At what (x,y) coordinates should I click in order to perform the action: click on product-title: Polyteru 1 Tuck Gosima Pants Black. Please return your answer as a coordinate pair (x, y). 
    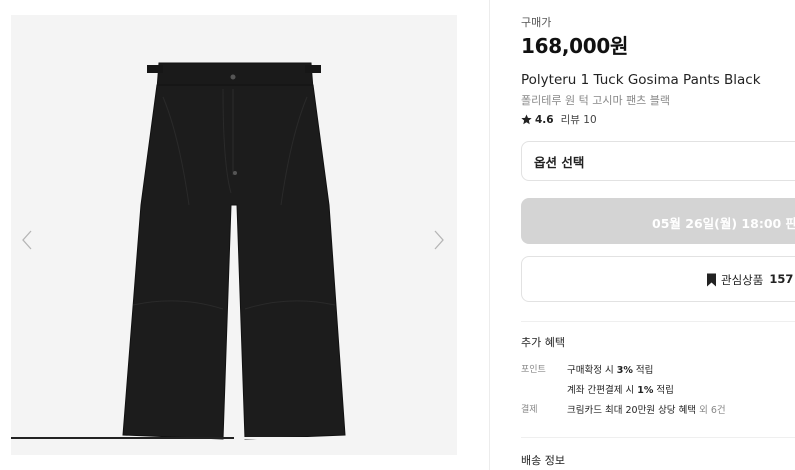
    Looking at the image, I should click on (641, 80).